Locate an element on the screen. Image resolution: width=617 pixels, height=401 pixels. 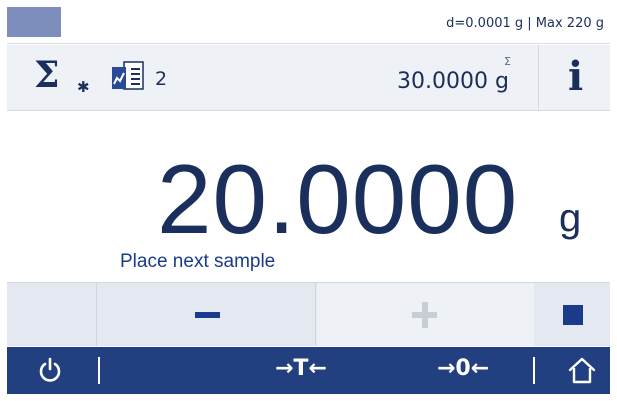
tare-button: →T← is located at coordinates (301, 368).